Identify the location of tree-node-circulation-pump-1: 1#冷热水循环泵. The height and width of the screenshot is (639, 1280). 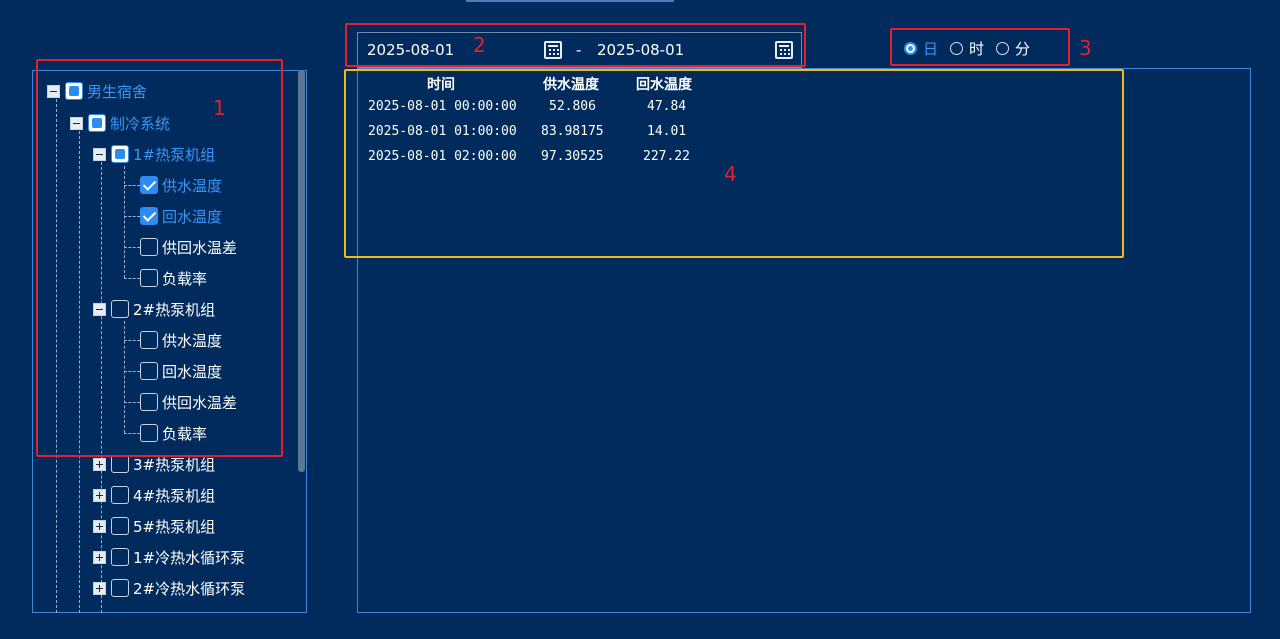
(169, 557).